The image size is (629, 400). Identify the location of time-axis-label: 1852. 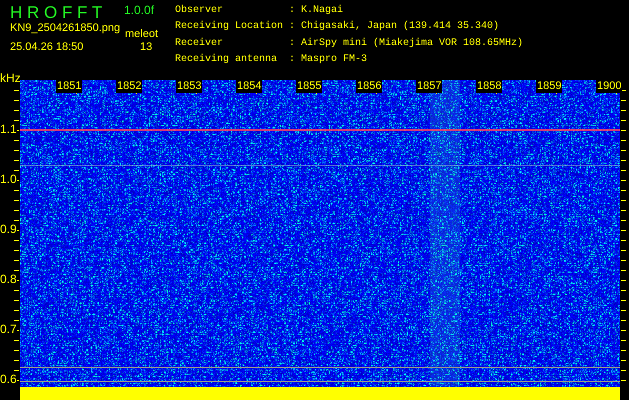
(129, 86).